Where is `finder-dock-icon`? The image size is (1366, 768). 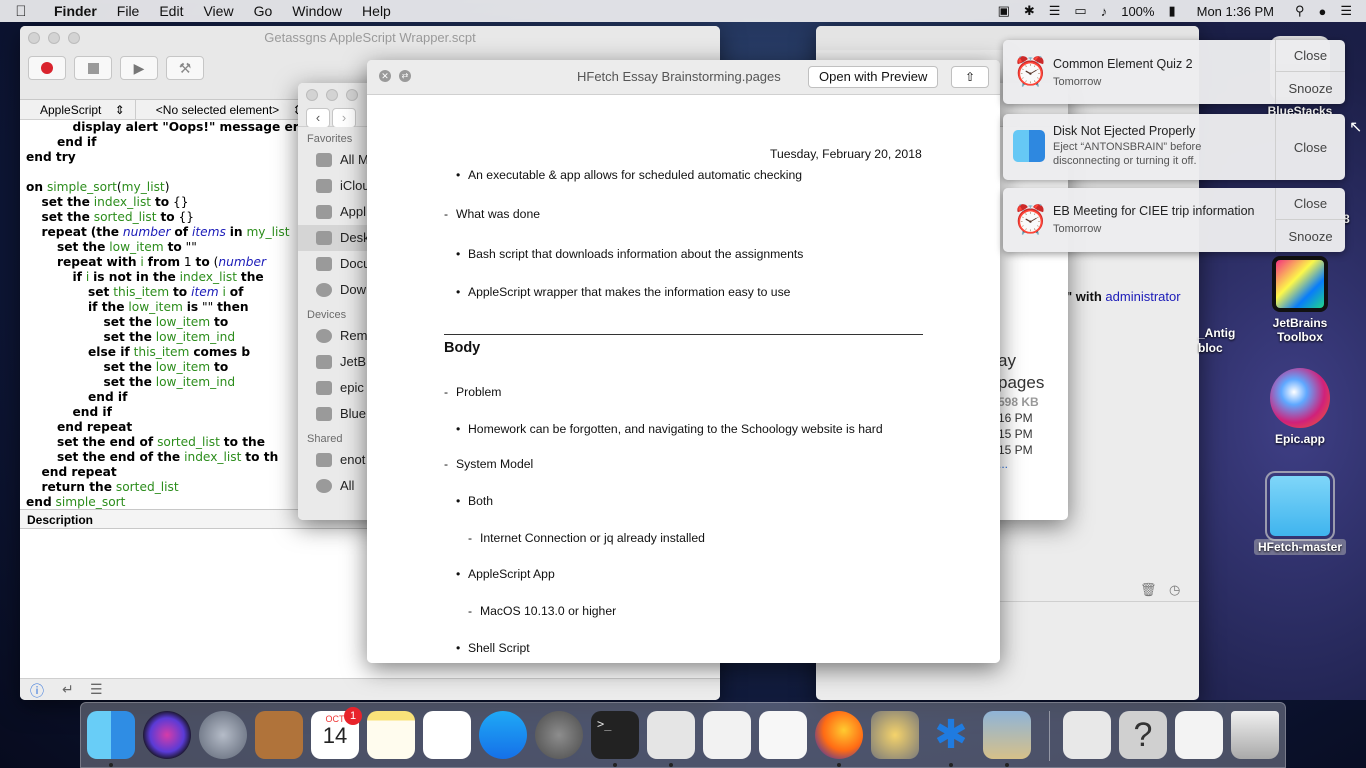 finder-dock-icon is located at coordinates (111, 735).